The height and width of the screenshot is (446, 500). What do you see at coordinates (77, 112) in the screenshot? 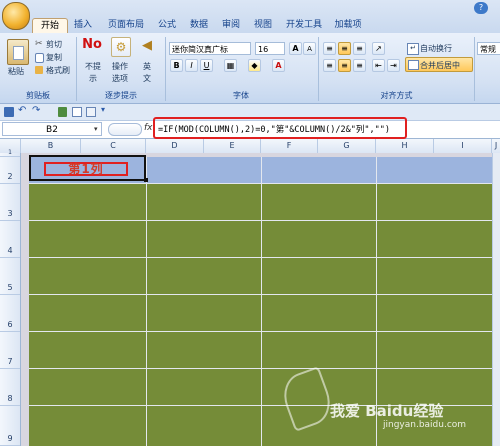
I see `preview-icon` at bounding box center [77, 112].